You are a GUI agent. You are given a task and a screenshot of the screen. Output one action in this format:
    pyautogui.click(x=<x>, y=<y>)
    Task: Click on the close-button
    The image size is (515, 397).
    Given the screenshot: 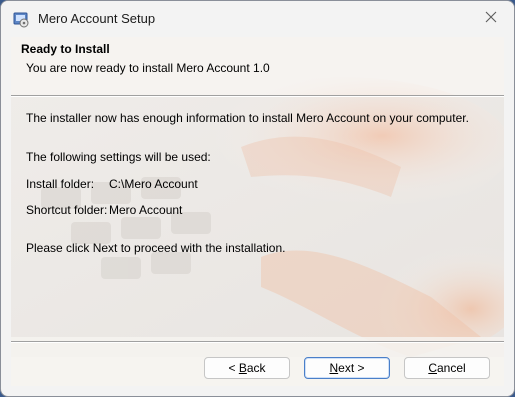 What is the action you would take?
    pyautogui.click(x=491, y=19)
    